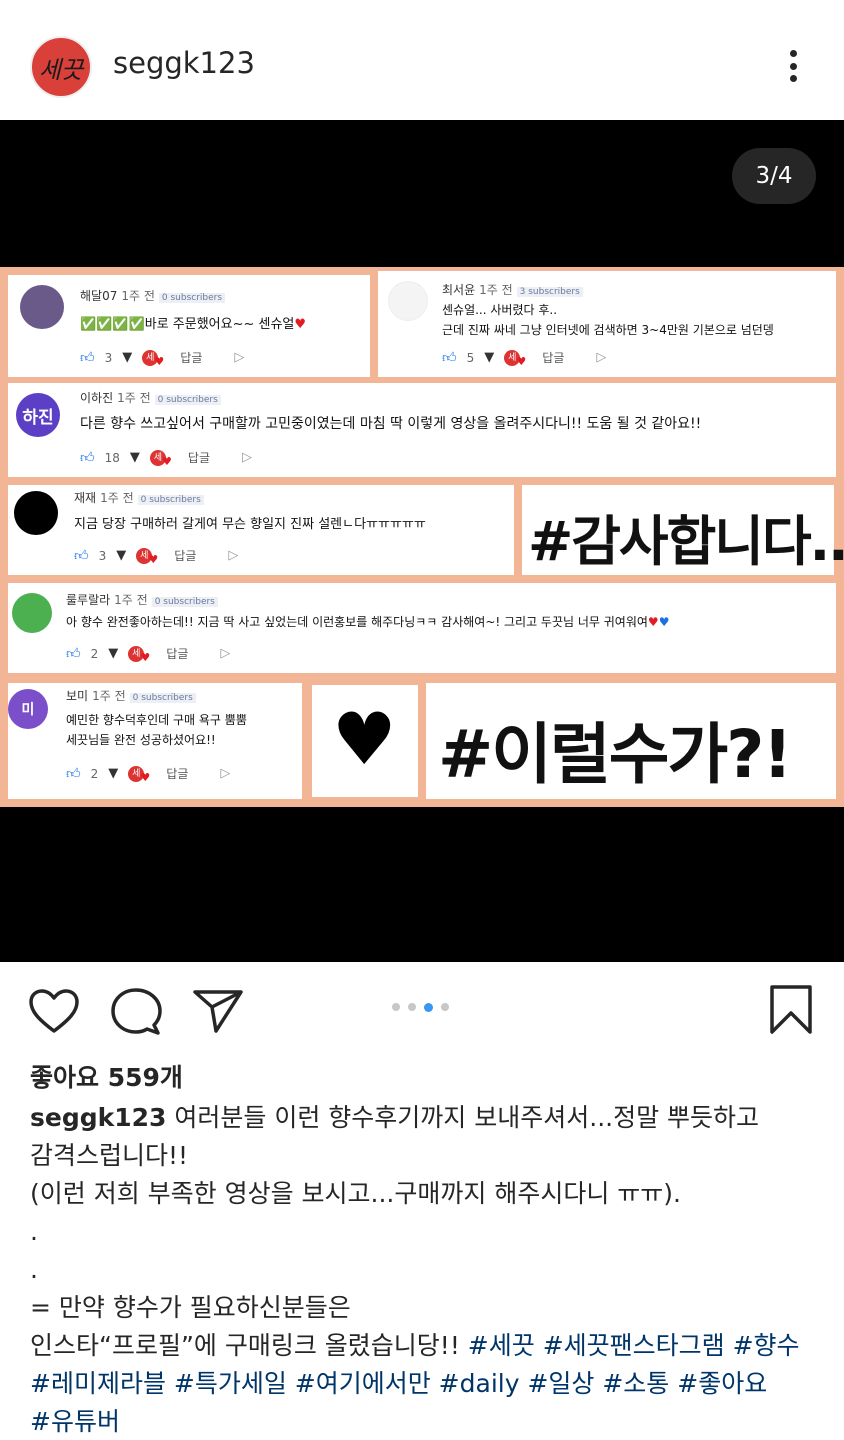  I want to click on bookmark-icon, so click(791, 1010).